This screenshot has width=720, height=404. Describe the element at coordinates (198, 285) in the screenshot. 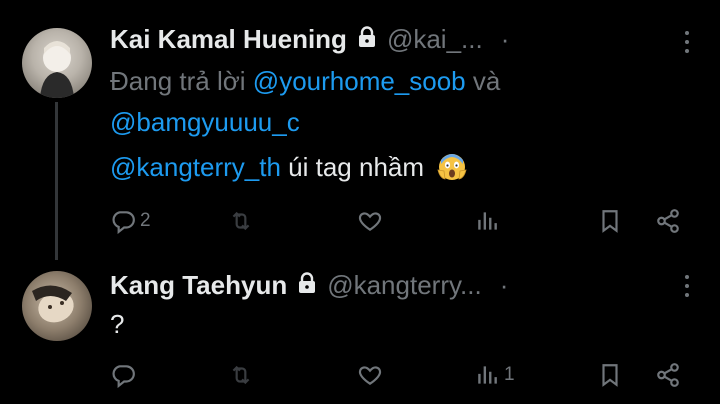

I see `display-name: Kang Taehyun` at that location.